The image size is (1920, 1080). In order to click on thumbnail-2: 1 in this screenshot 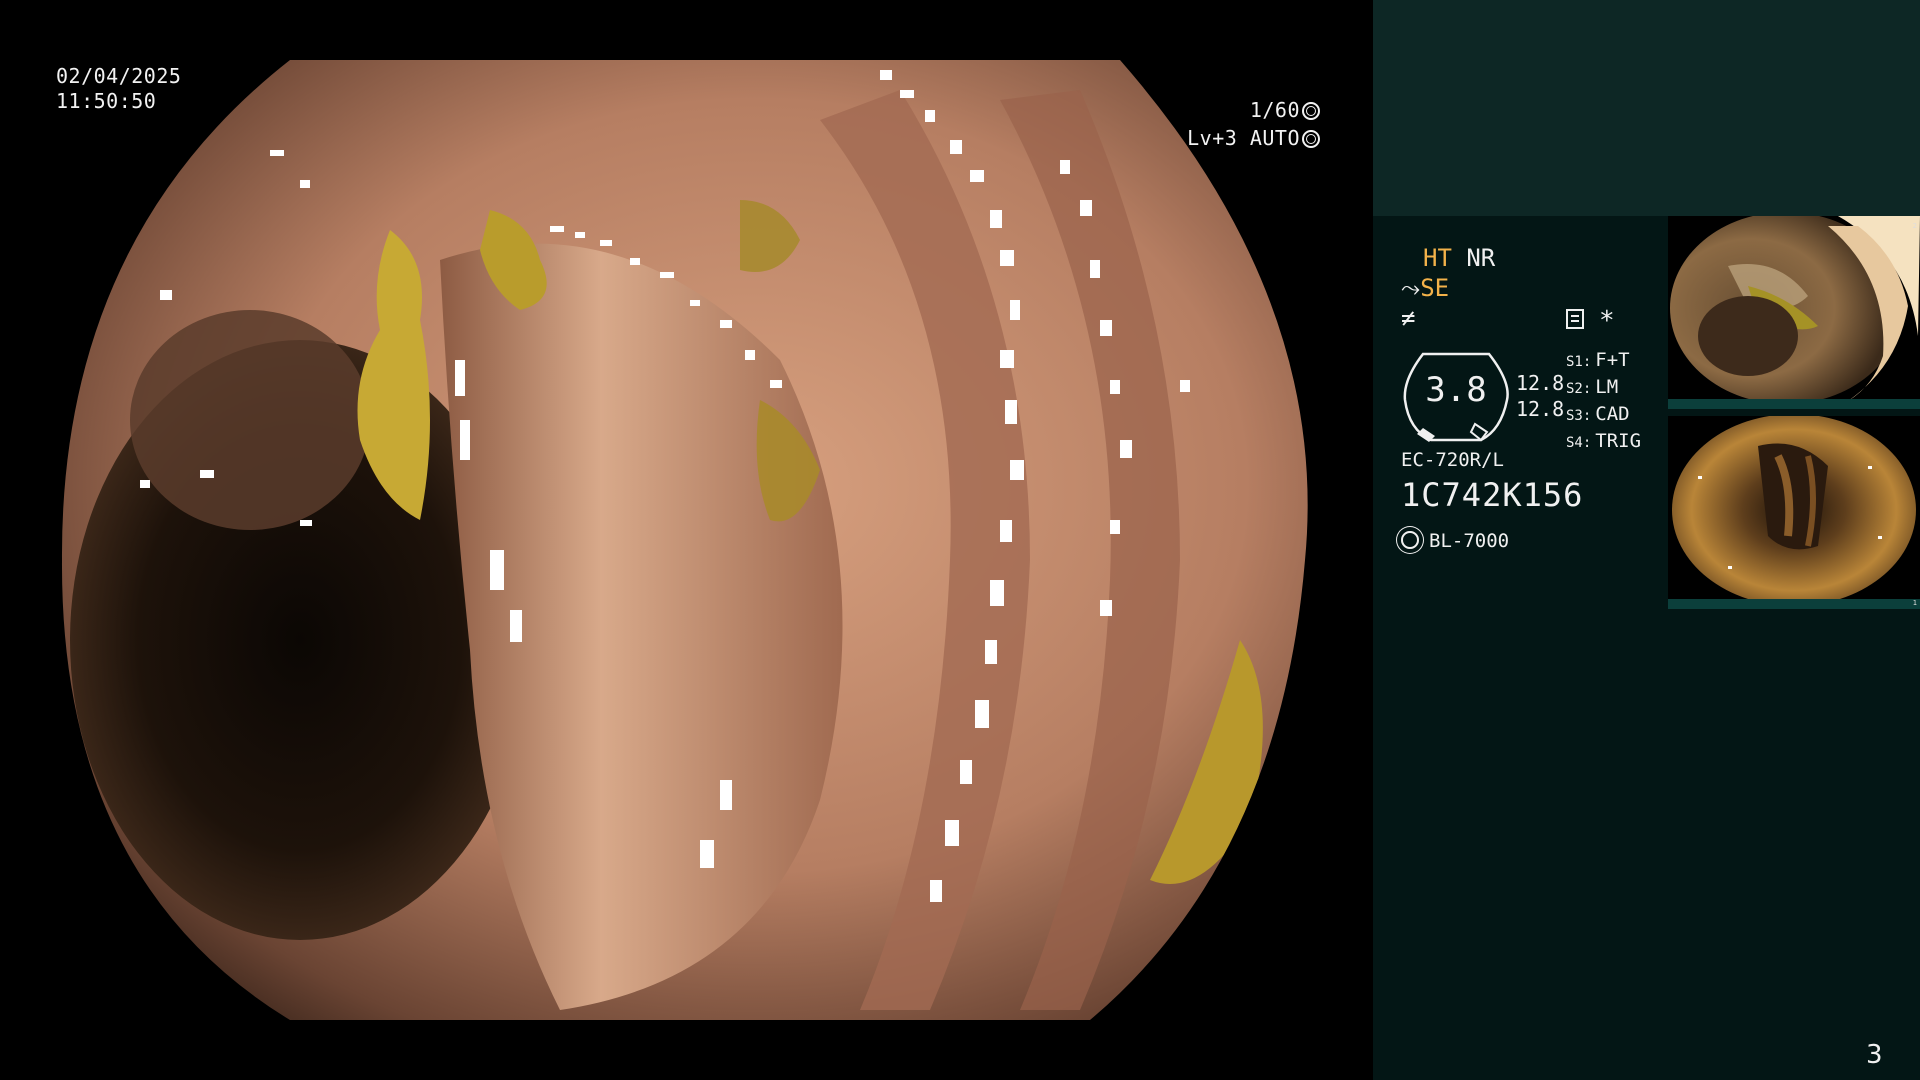, I will do `click(1794, 512)`.